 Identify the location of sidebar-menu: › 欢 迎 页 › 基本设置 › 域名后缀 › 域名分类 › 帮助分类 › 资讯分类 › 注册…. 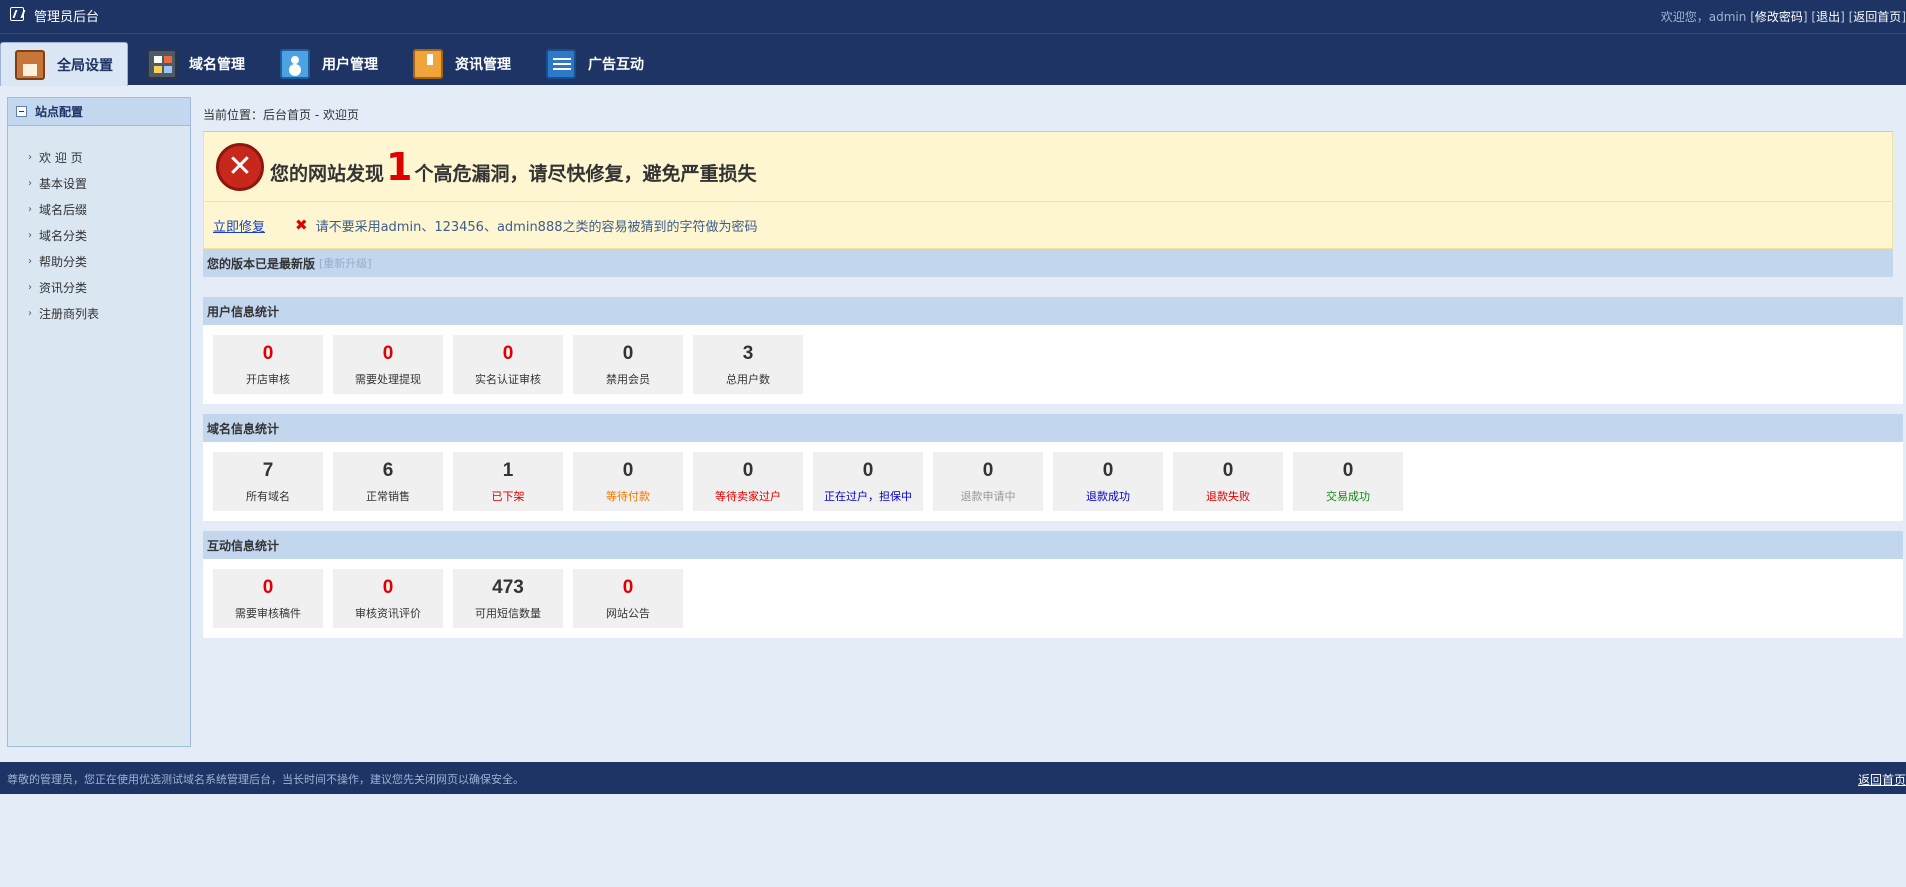
(99, 226).